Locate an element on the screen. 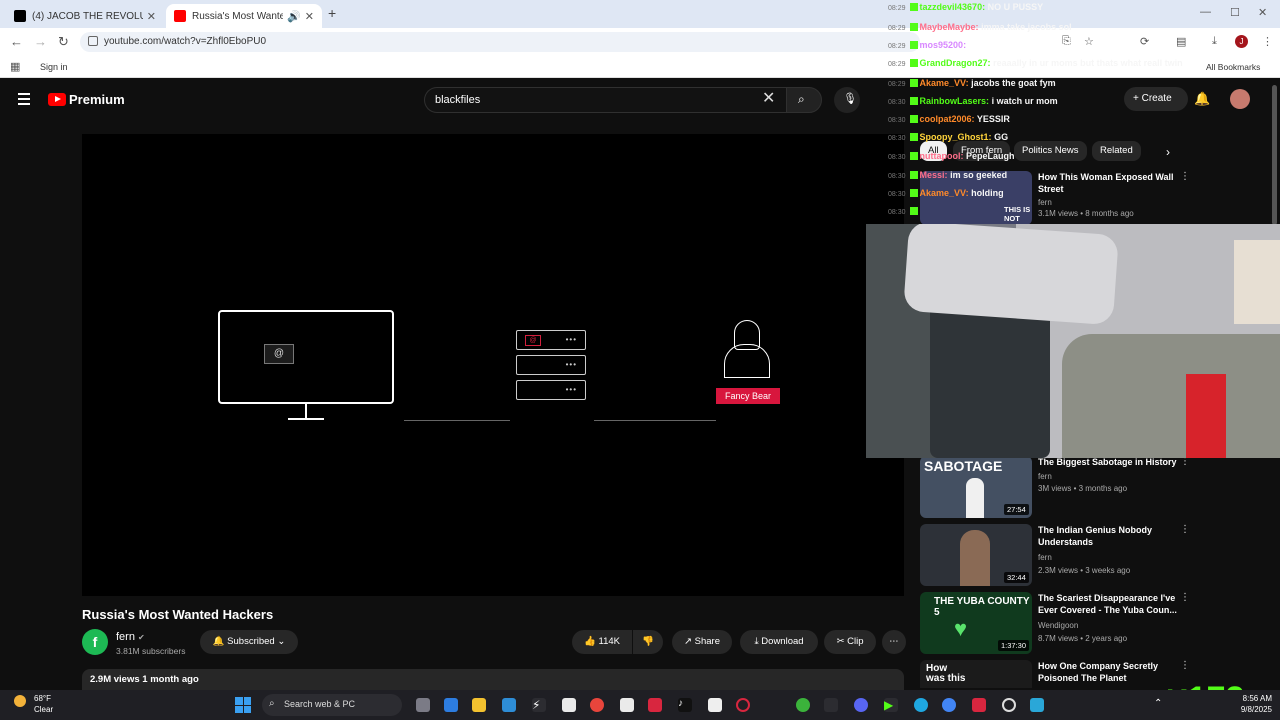 The width and height of the screenshot is (1280, 720). new-tab-icon: + is located at coordinates (332, 13).